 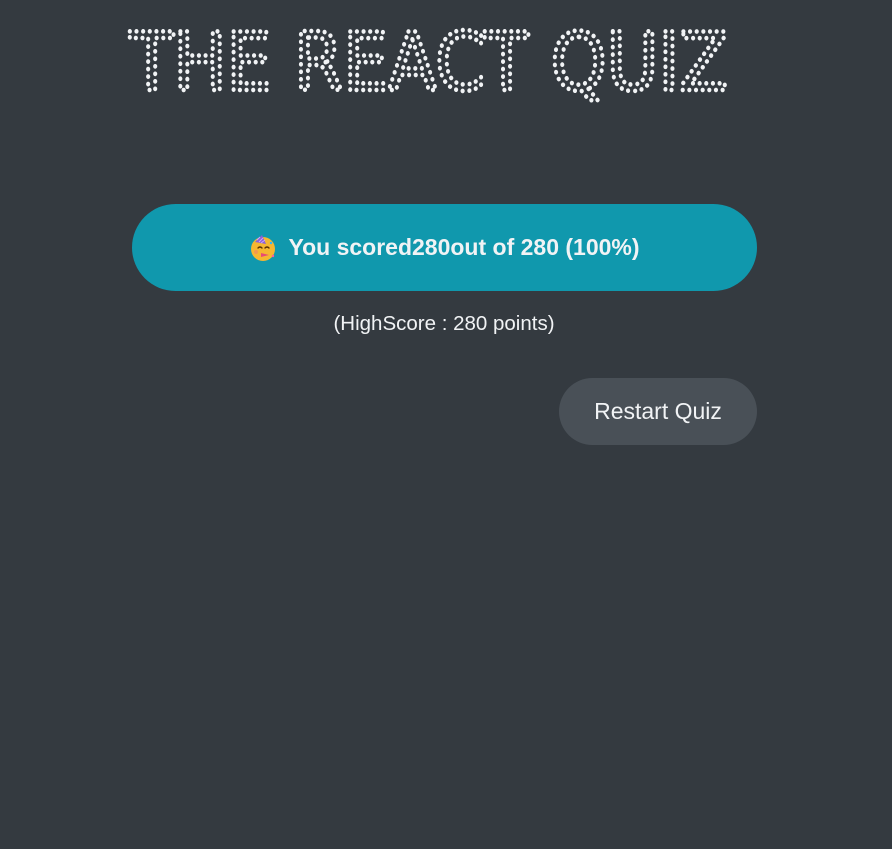 I want to click on app-title-text: THE REACT QUIZ, so click(x=428, y=62).